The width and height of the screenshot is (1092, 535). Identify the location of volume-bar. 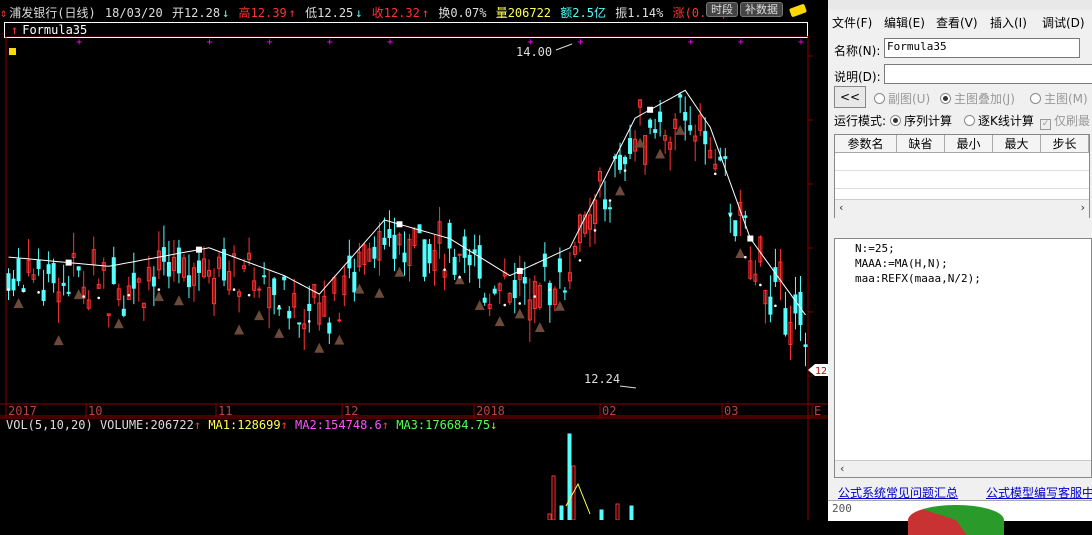
(569, 476).